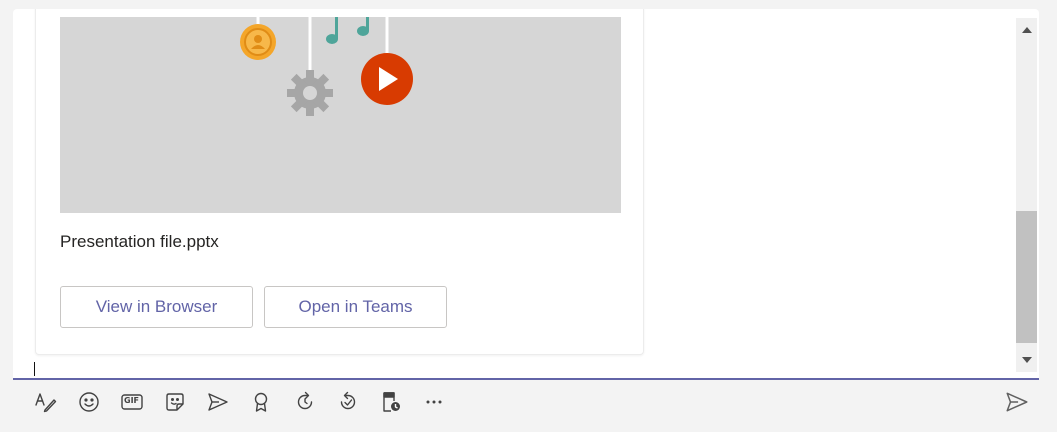  I want to click on coin-icon, so click(258, 42).